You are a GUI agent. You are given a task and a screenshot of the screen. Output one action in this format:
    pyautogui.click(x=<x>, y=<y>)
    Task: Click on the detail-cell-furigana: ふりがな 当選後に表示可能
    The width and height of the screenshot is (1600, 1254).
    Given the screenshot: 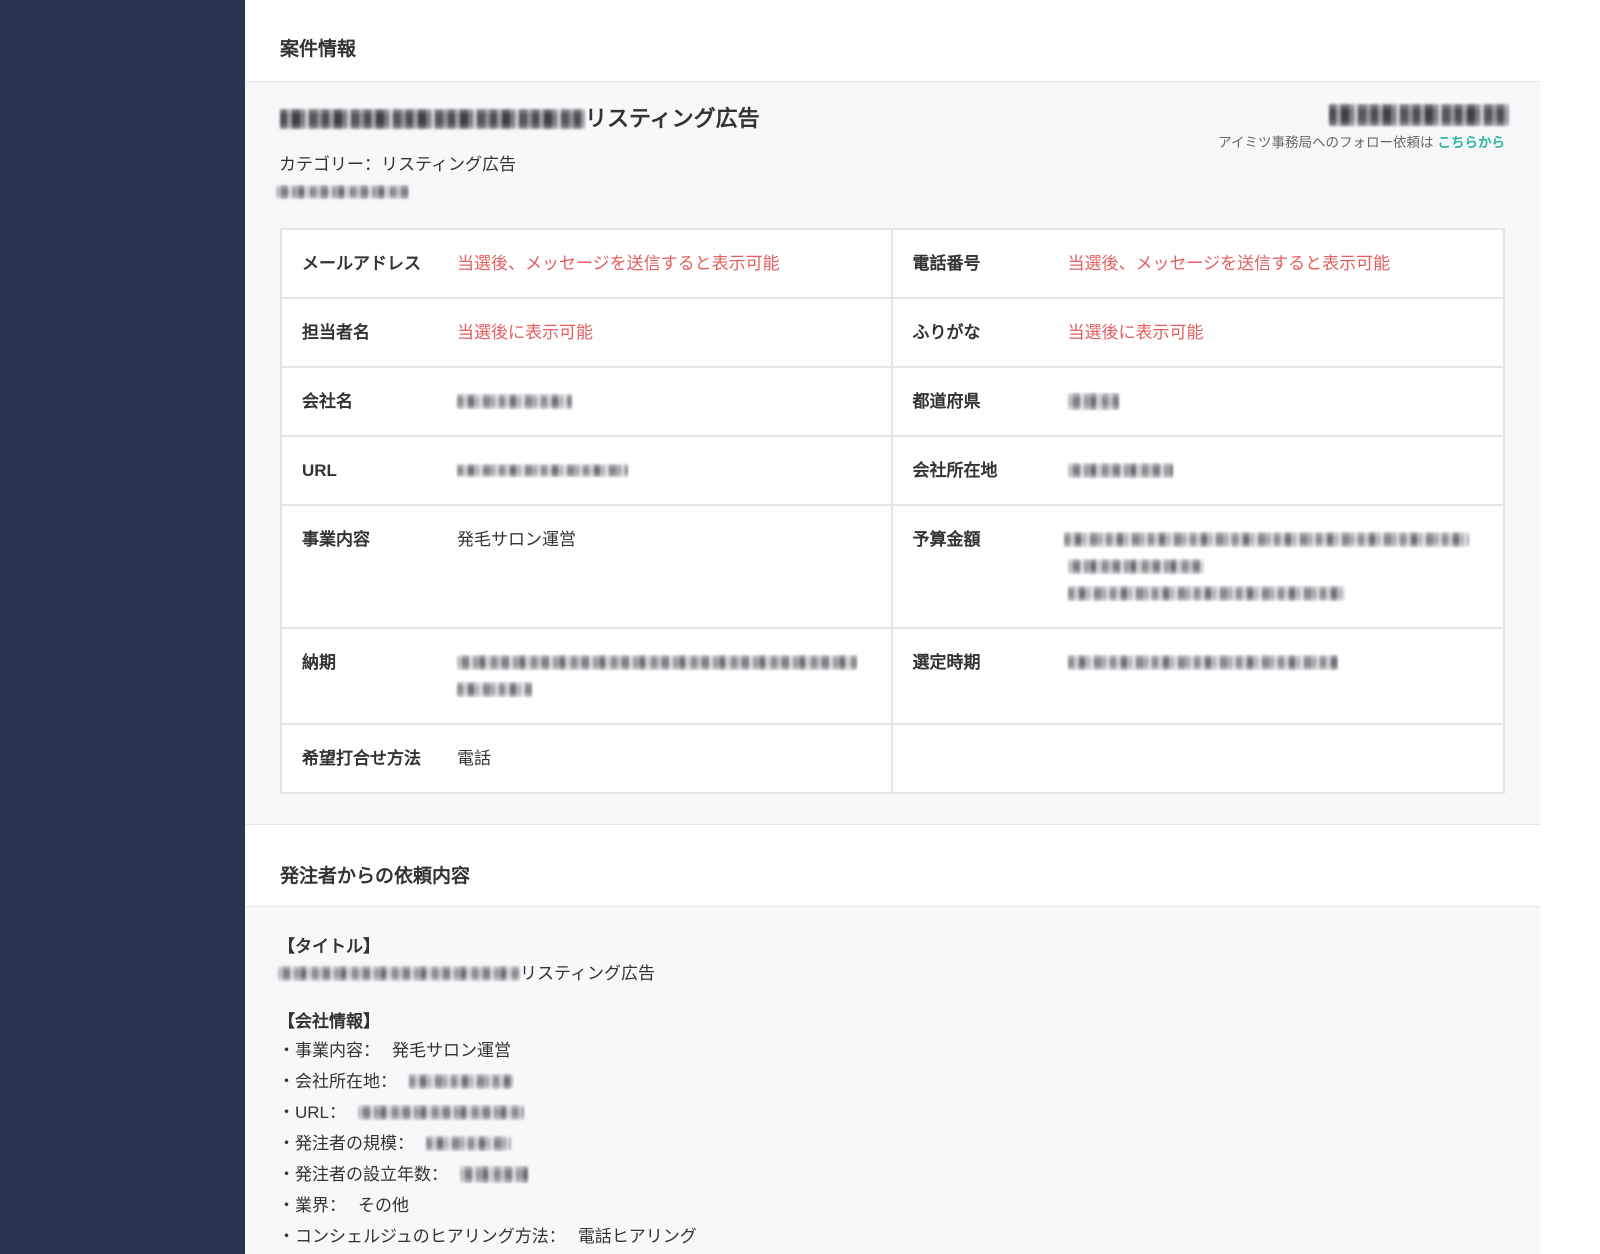 What is the action you would take?
    pyautogui.click(x=1198, y=332)
    